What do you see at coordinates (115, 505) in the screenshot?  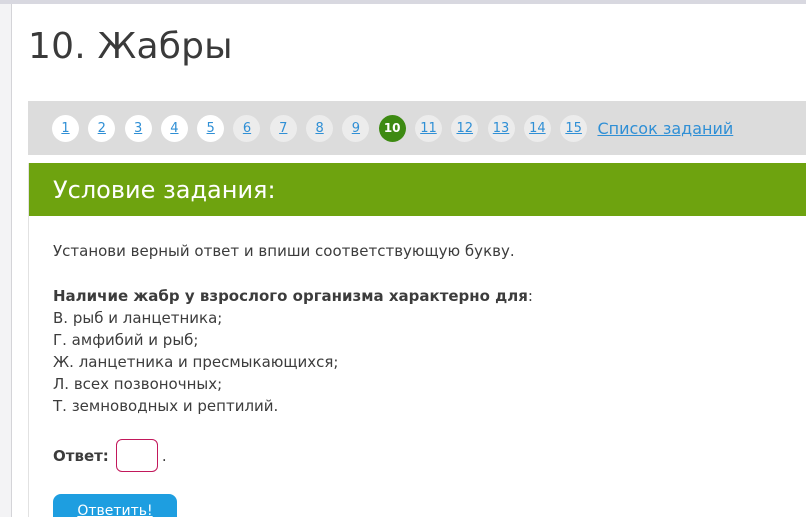 I see `submit-button: Ответить!` at bounding box center [115, 505].